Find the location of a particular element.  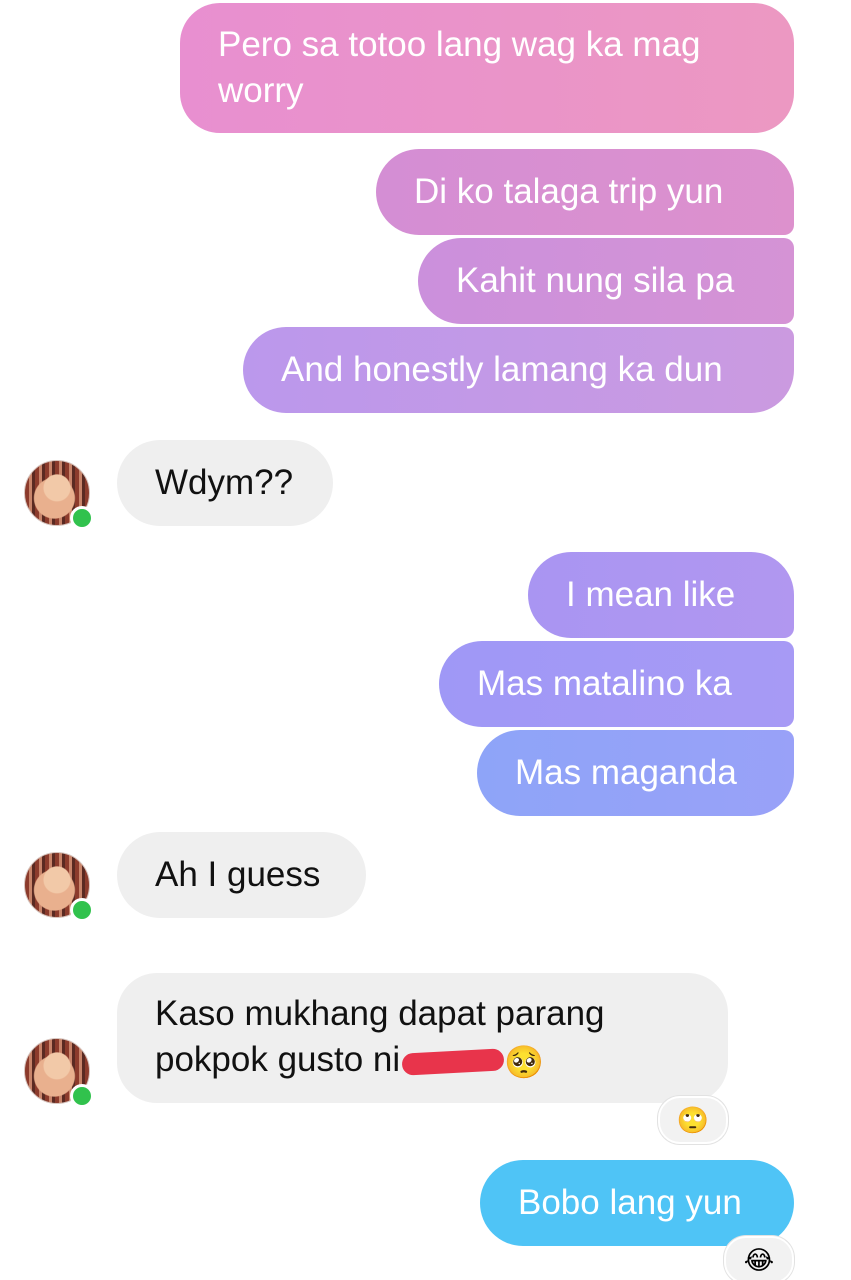

message-text: I mean like is located at coordinates (651, 594).